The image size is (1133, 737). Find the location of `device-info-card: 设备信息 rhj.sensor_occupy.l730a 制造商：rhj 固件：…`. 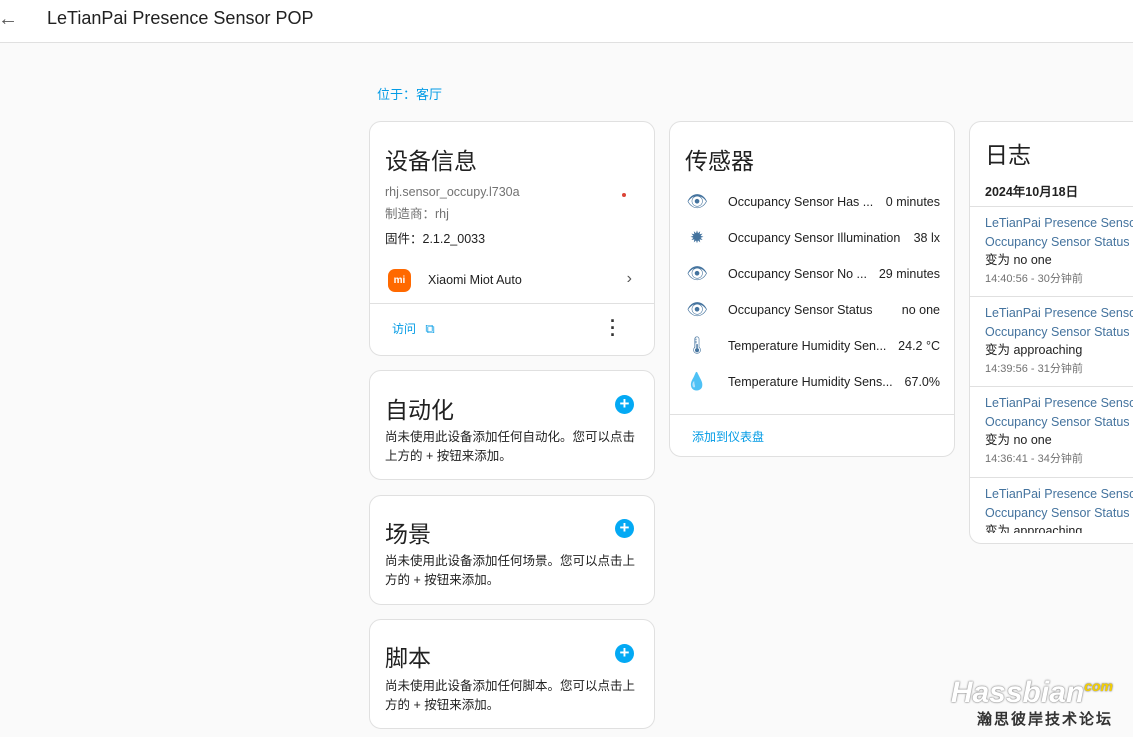

device-info-card: 设备信息 rhj.sensor_occupy.l730a 制造商：rhj 固件：… is located at coordinates (512, 238).